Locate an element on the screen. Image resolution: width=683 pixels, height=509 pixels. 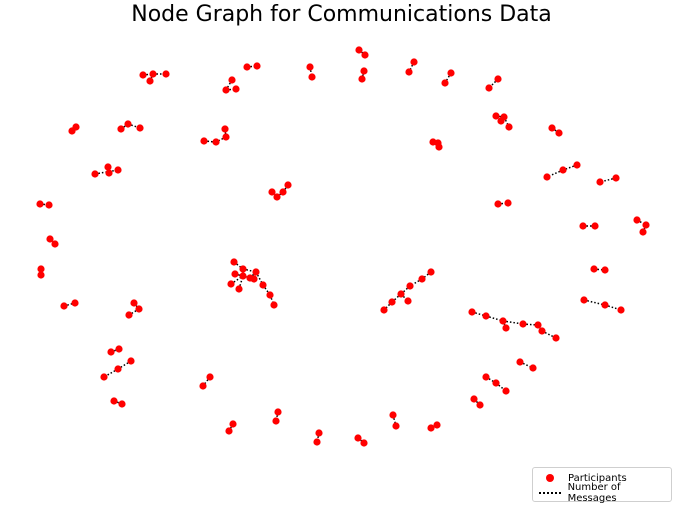
legend-item-messages: Number of Messages is located at coordinates (604, 493).